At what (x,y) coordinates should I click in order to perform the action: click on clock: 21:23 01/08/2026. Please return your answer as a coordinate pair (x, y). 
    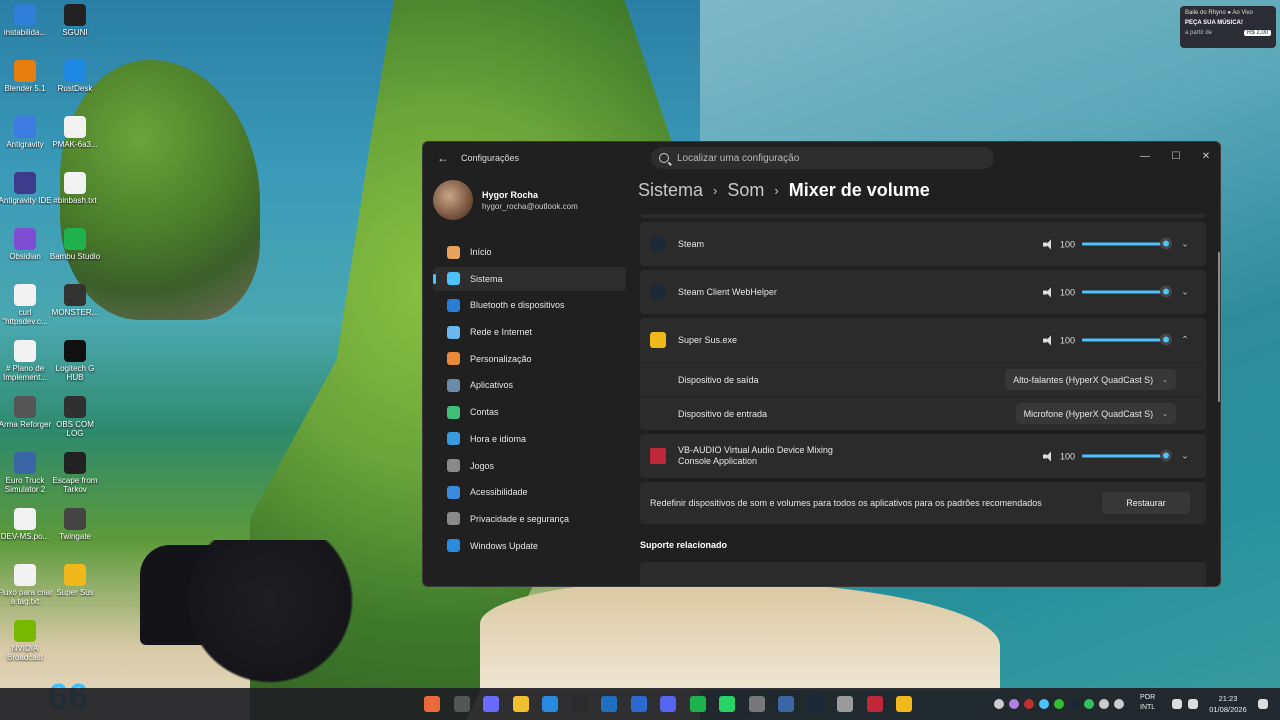
    Looking at the image, I should click on (1228, 704).